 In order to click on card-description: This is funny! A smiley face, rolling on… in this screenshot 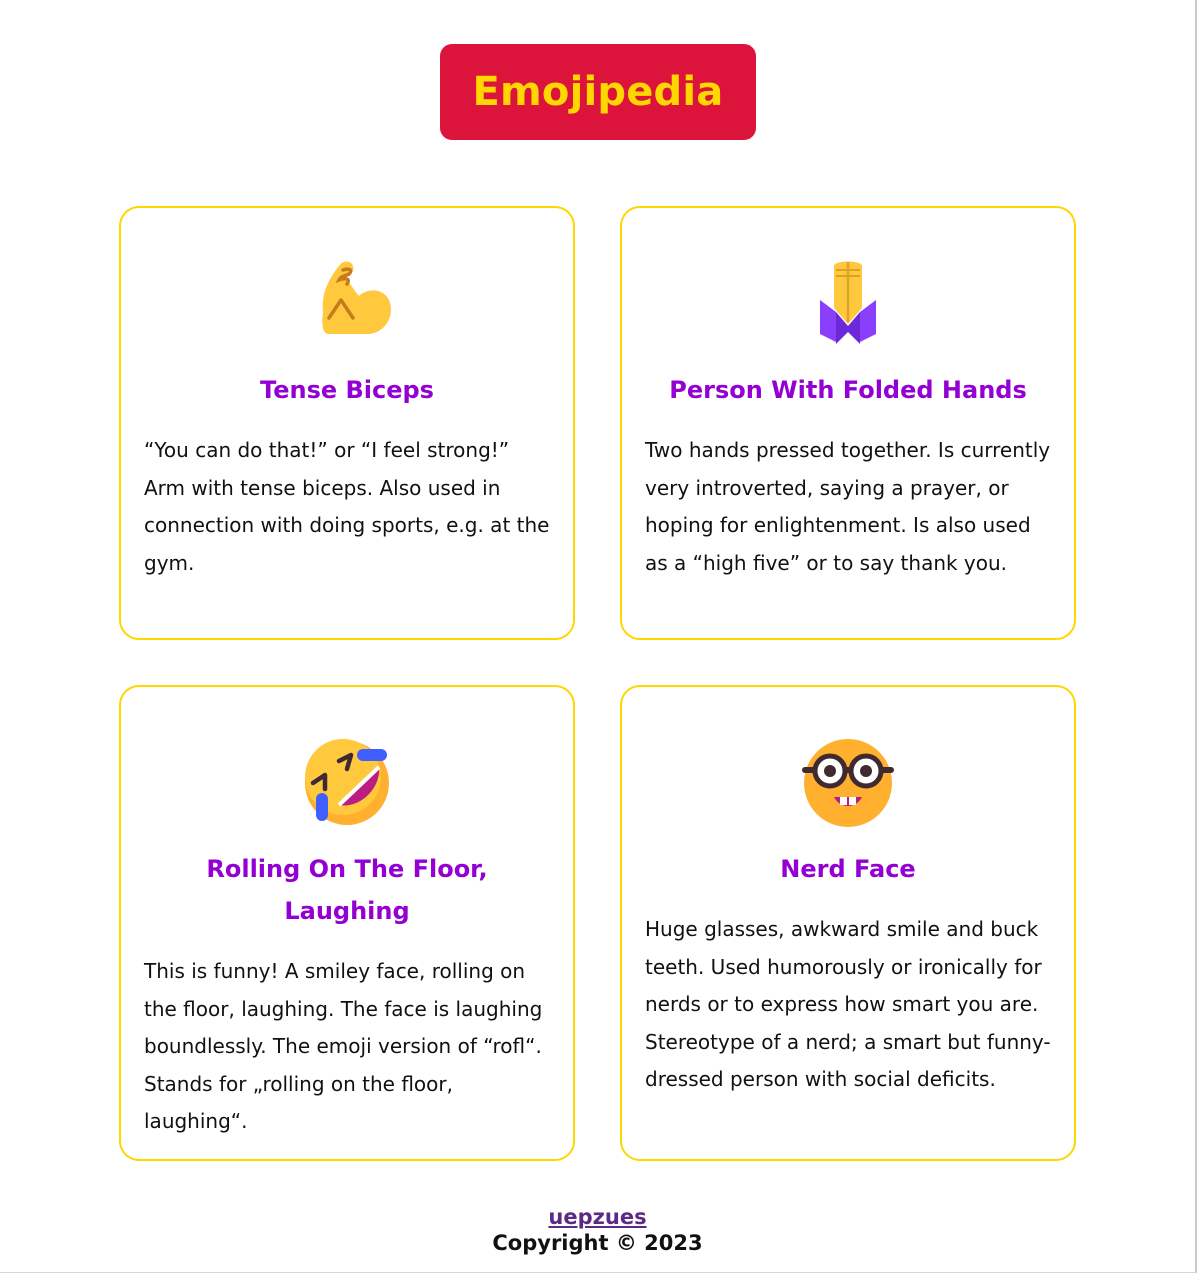, I will do `click(343, 1046)`.